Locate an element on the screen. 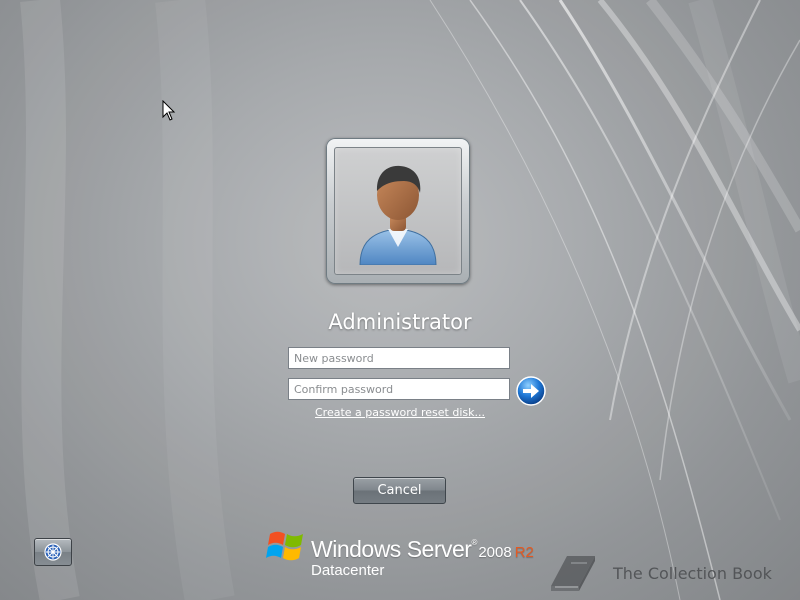  book-icon is located at coordinates (573, 573).